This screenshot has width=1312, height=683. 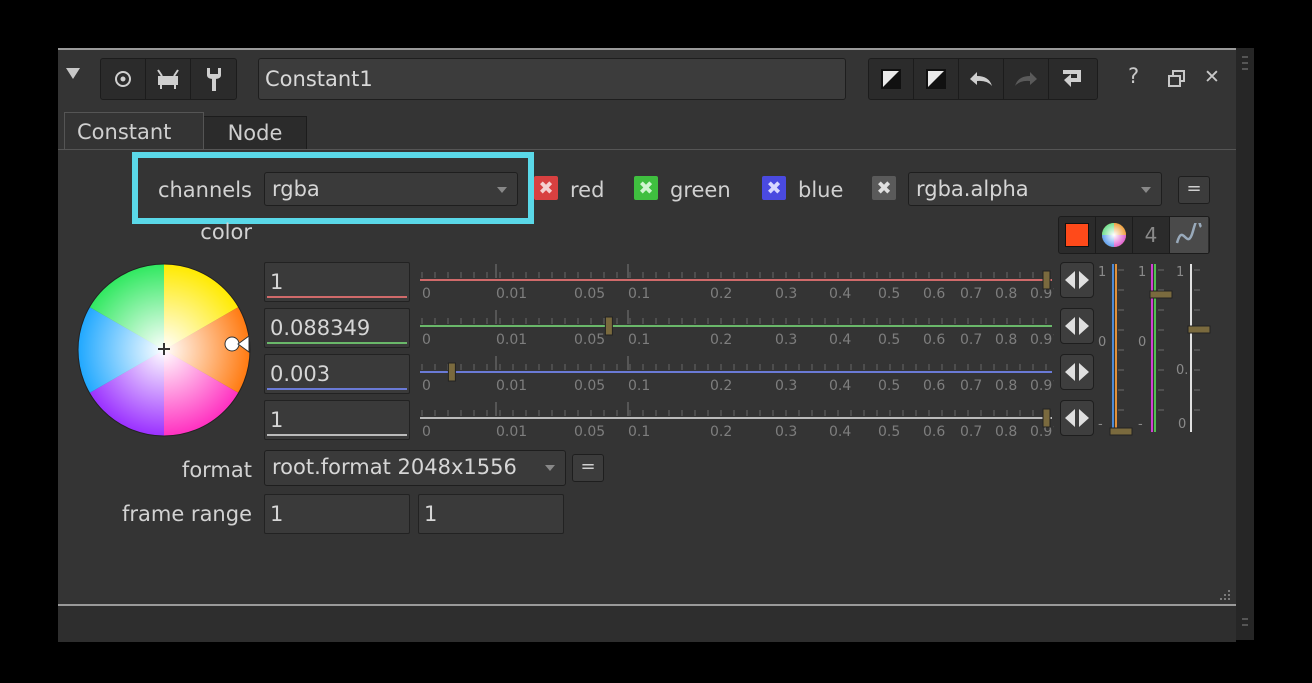 What do you see at coordinates (166, 352) in the screenshot?
I see `color-wheel` at bounding box center [166, 352].